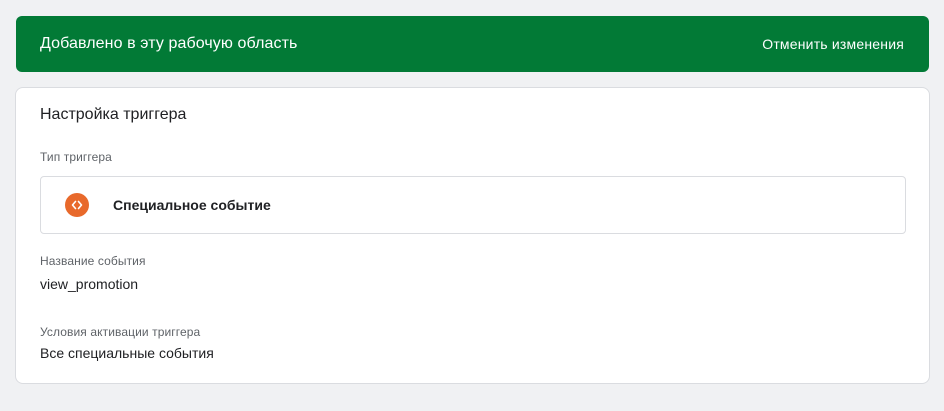  I want to click on banner-message: Добавлено в эту рабочую область, so click(169, 43).